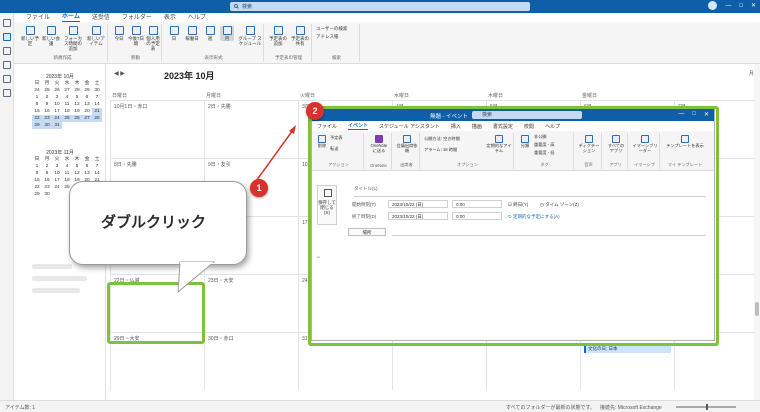 This screenshot has width=760, height=412. What do you see at coordinates (6, 51) in the screenshot?
I see `people-icon` at bounding box center [6, 51].